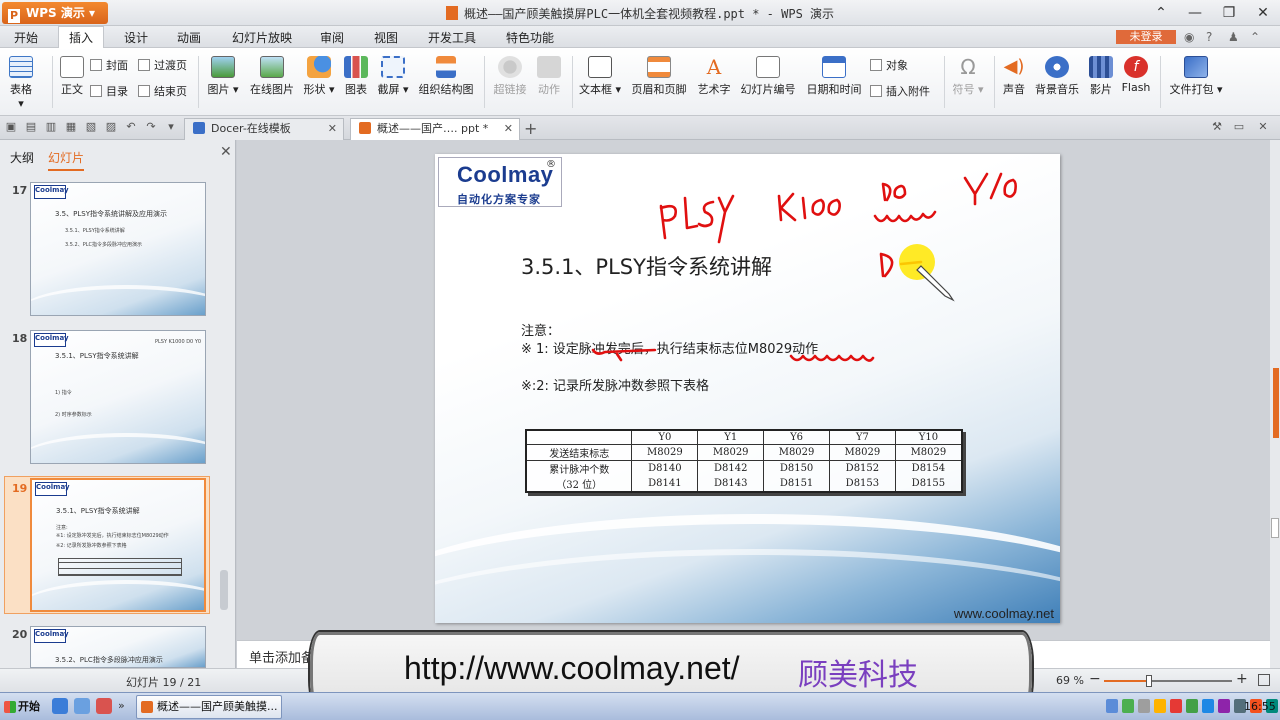  I want to click on print-icon: ▦, so click(71, 127).